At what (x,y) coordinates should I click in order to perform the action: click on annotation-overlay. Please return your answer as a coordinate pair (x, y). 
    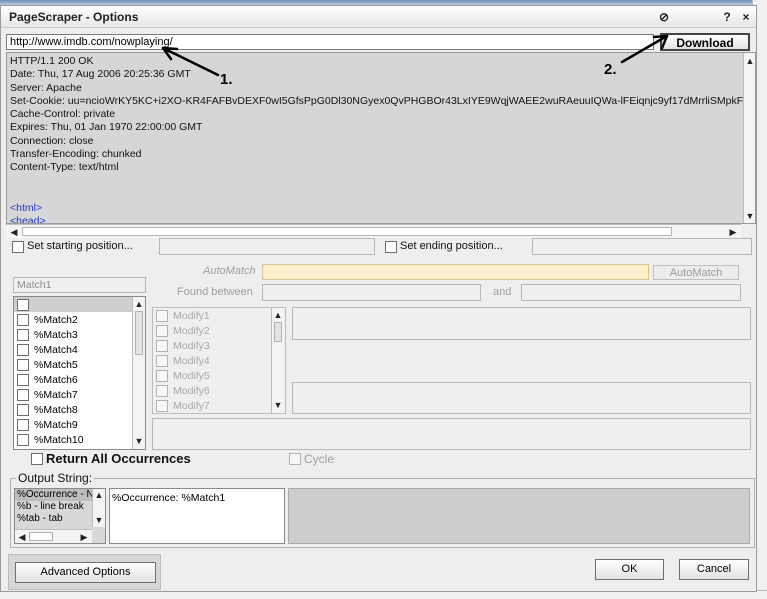
    Looking at the image, I should click on (415, 55).